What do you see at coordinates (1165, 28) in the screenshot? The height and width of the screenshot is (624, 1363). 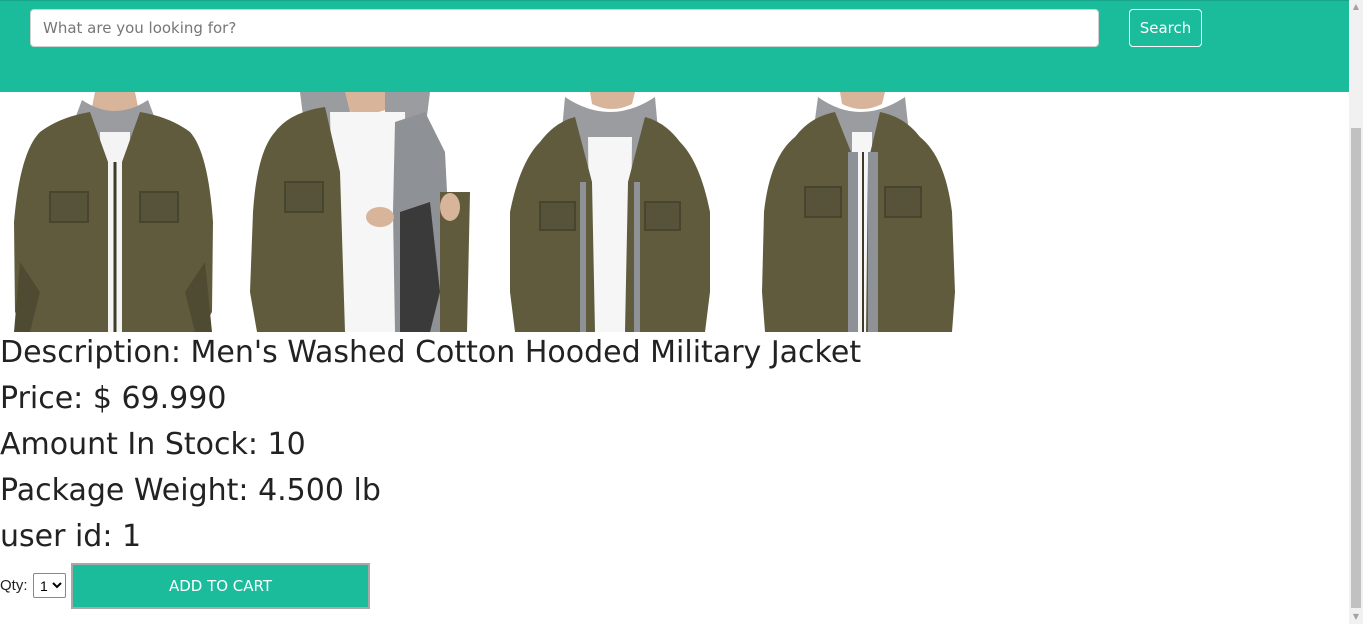 I see `search-button: Search` at bounding box center [1165, 28].